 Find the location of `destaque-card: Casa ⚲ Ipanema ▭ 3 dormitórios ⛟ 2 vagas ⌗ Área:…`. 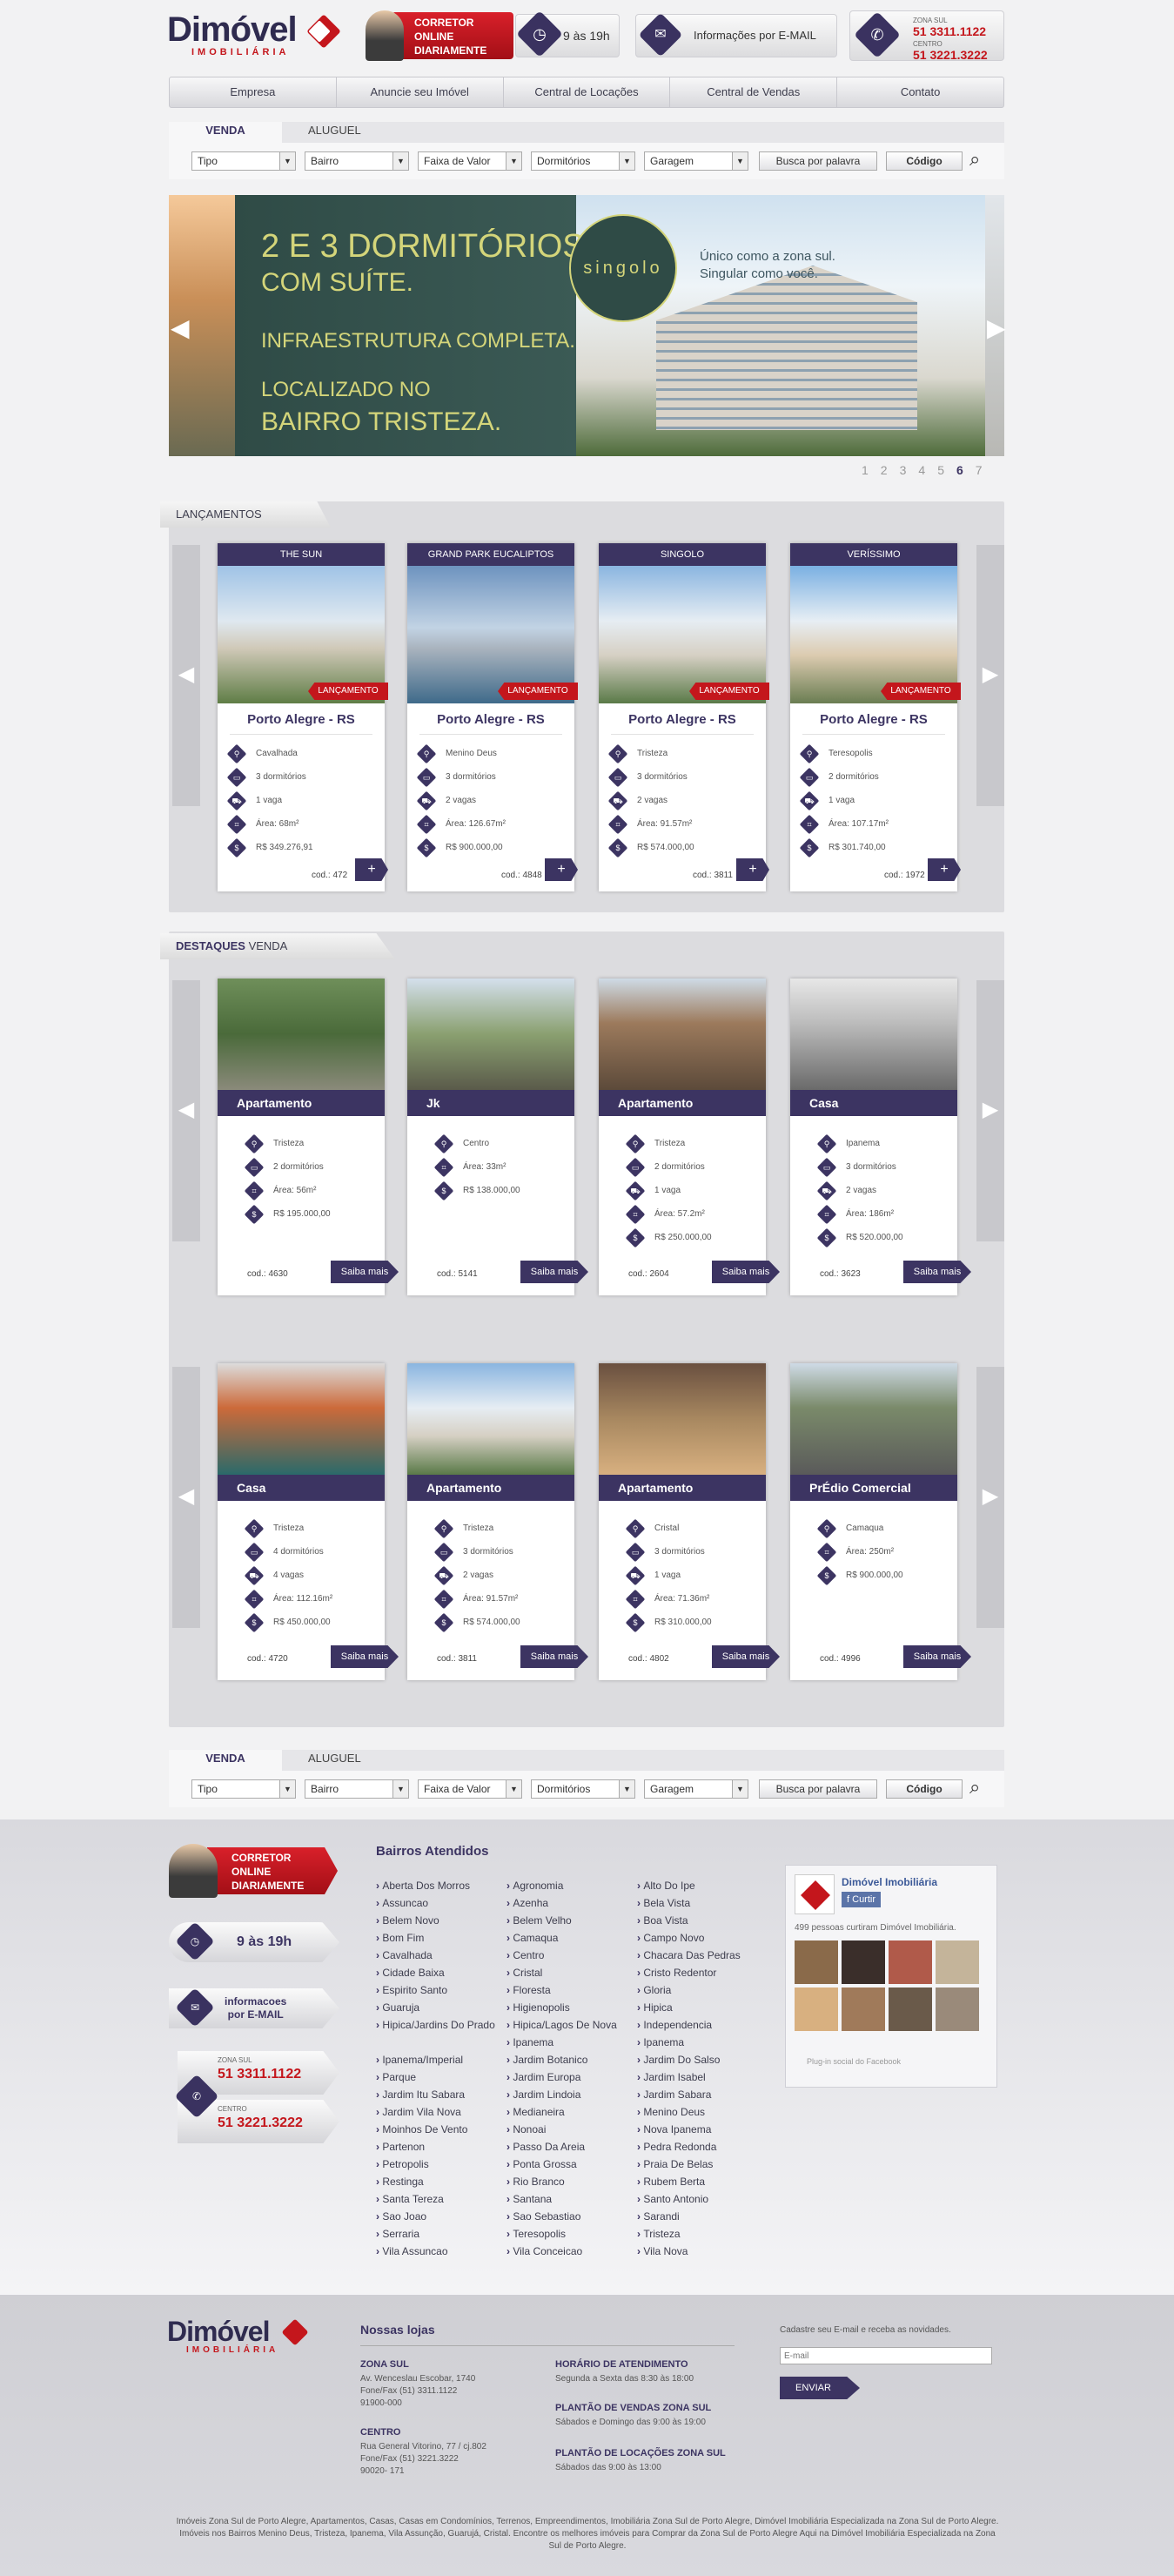

destaque-card: Casa ⚲ Ipanema ▭ 3 dormitórios ⛟ 2 vagas ⌗ Área:… is located at coordinates (880, 1137).